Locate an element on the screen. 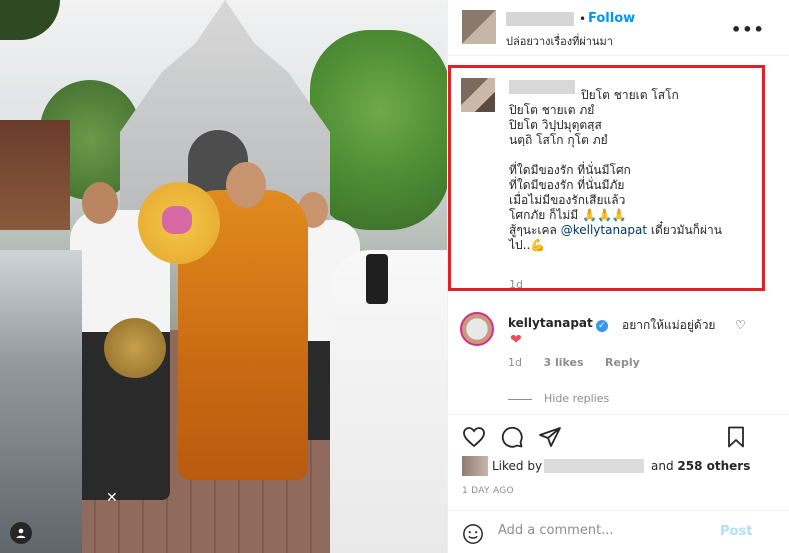  comment-line-mention: สู้ๆนะเคล @kellytanapat เดี๋ยวมันก็ผ่าน is located at coordinates (634, 230).